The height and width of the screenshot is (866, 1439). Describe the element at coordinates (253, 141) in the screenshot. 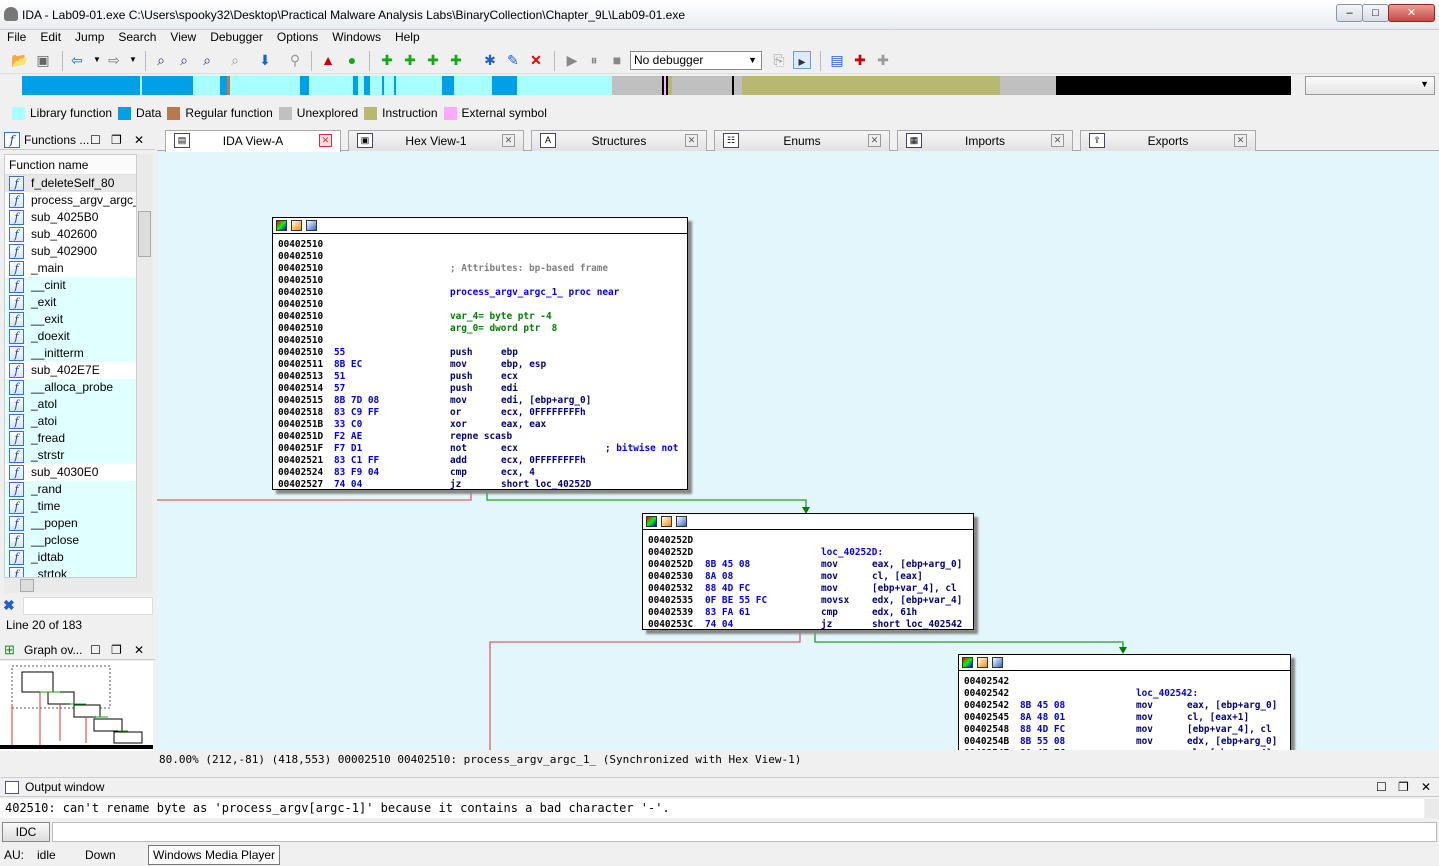

I see `tab-ida-view-a: ▤ IDA View-A ✕` at that location.